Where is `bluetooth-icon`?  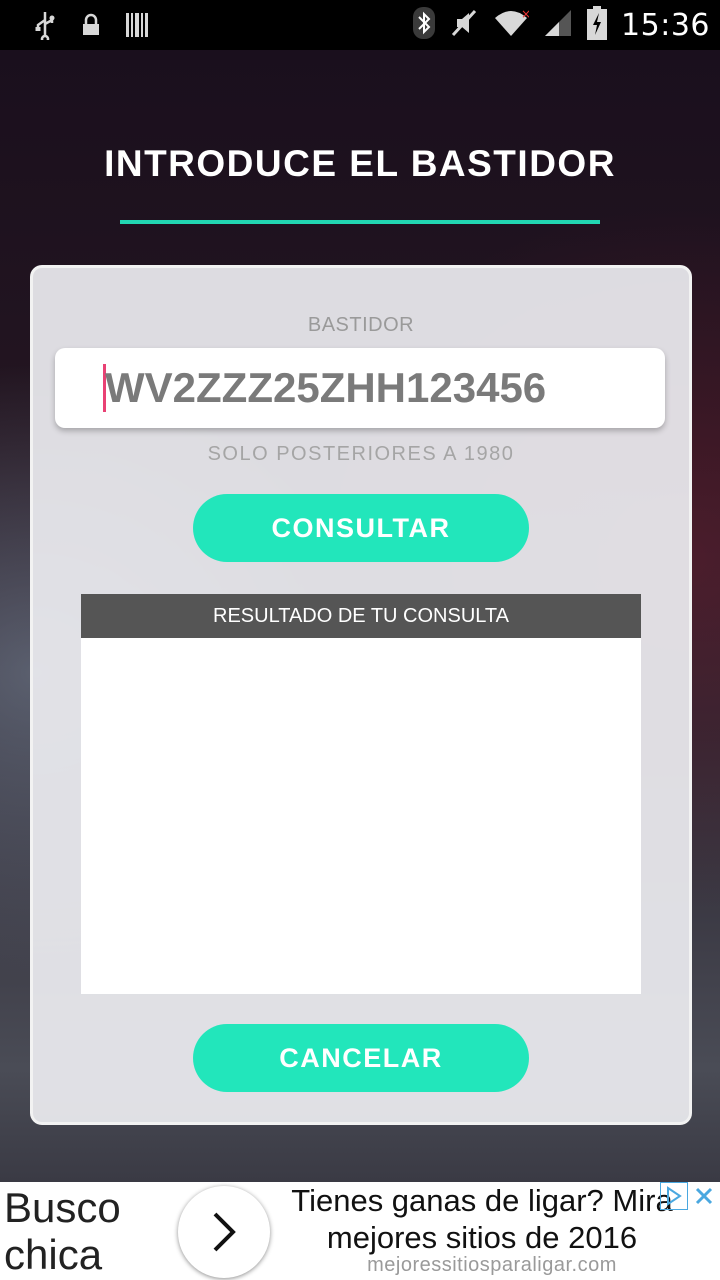
bluetooth-icon is located at coordinates (424, 25).